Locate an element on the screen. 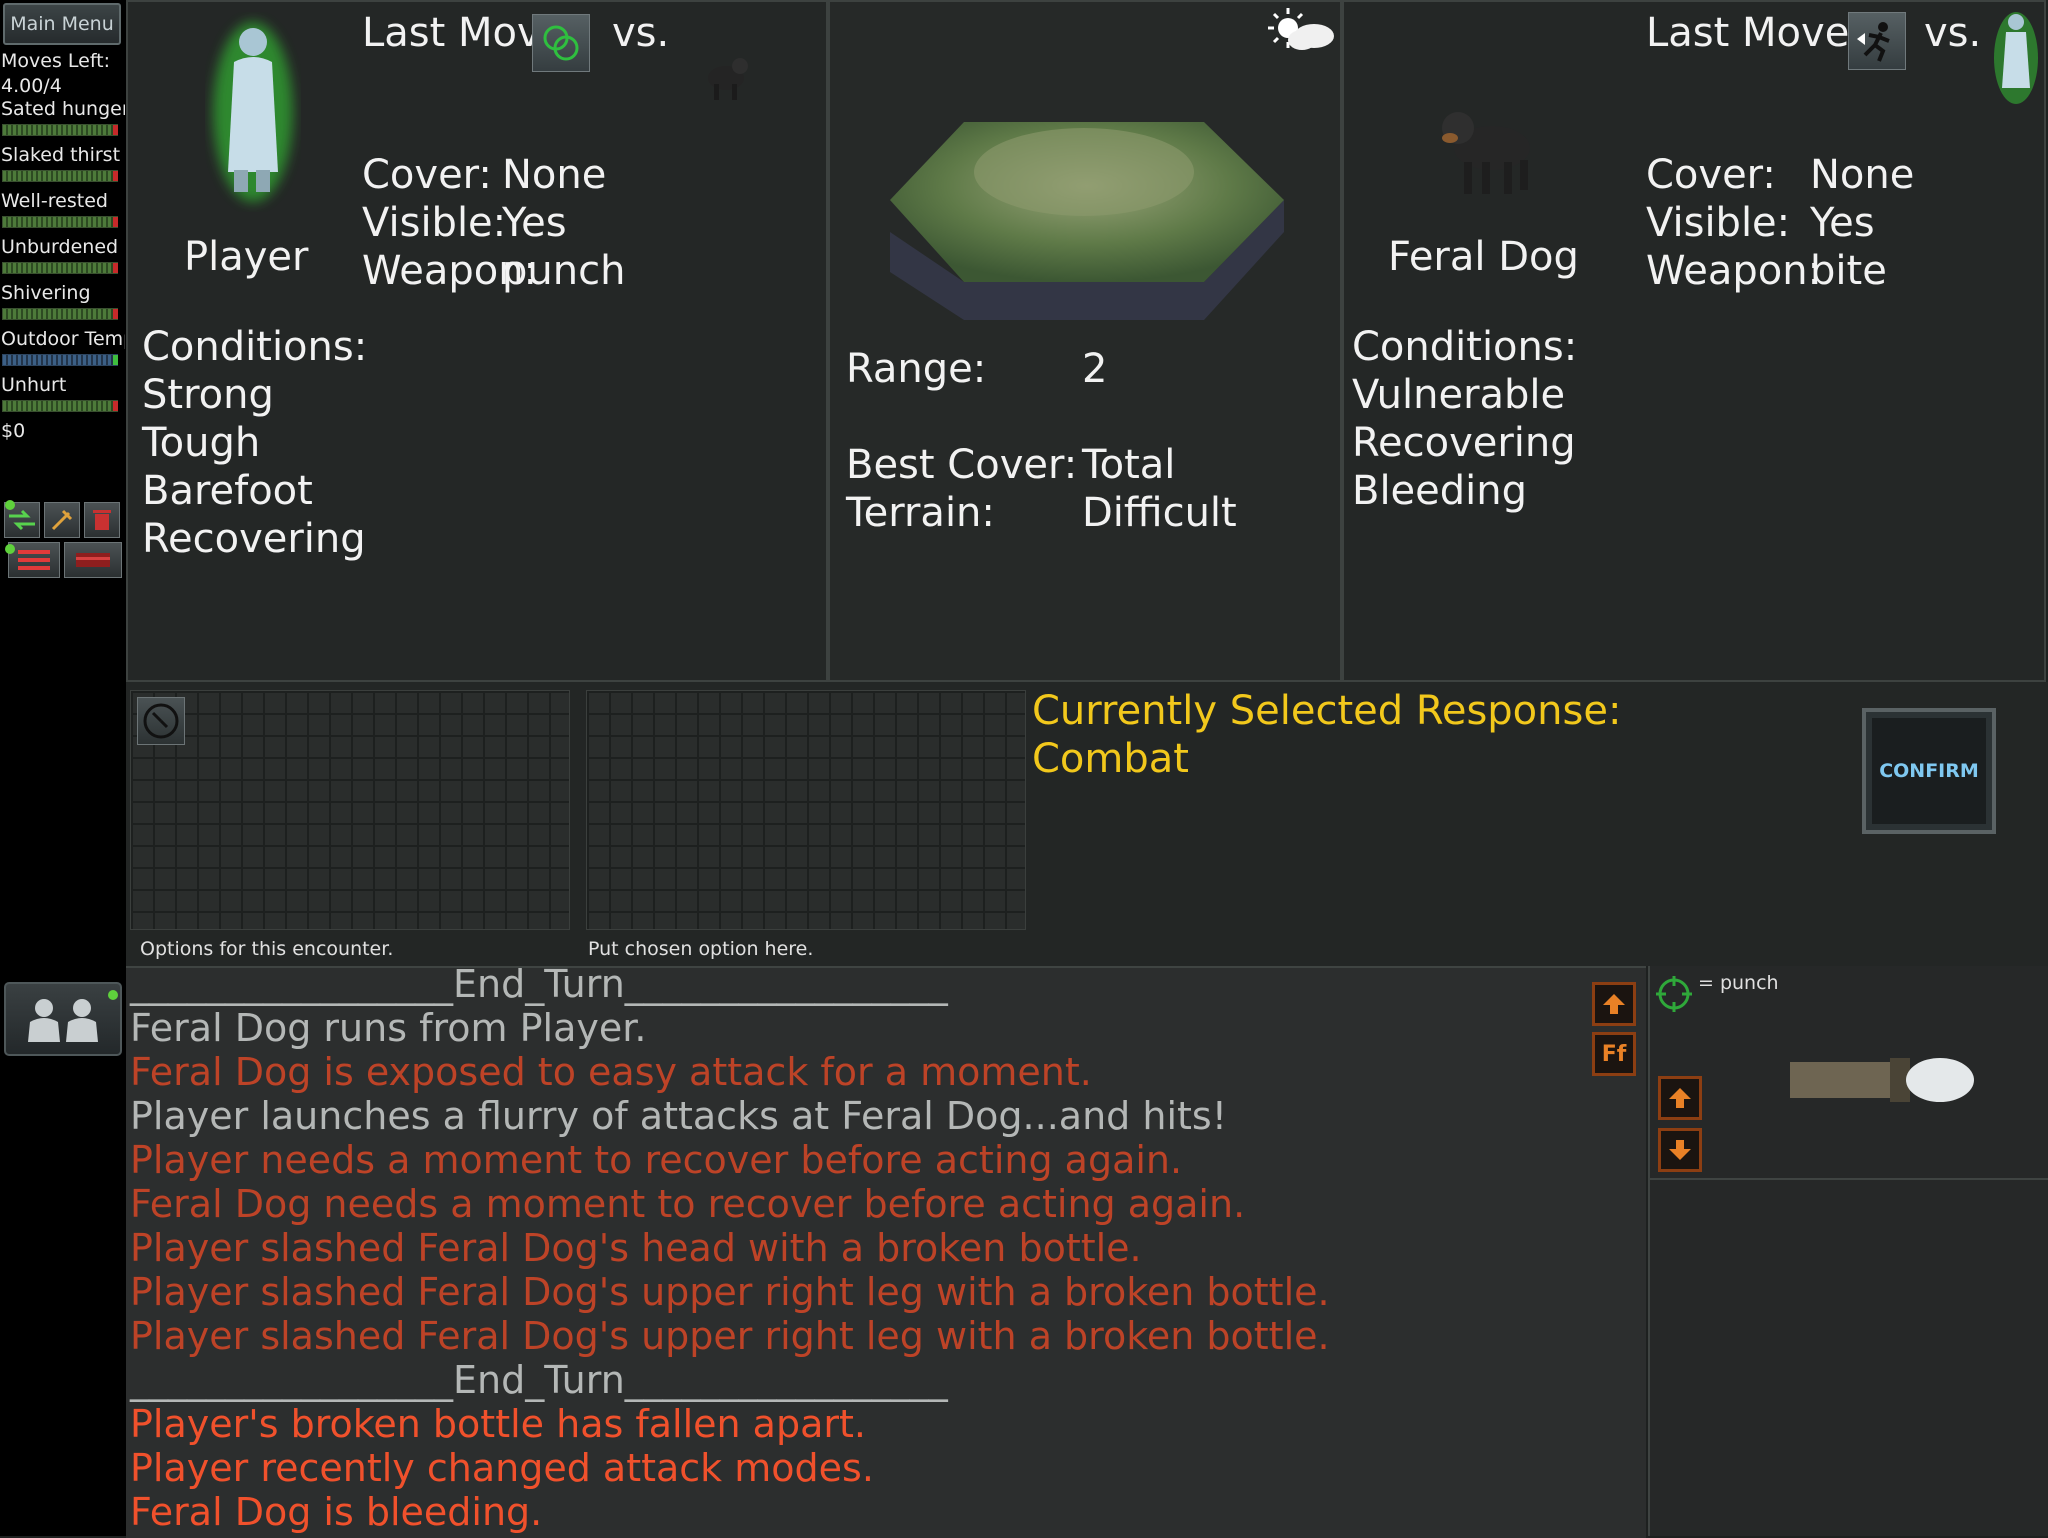  trash-icon is located at coordinates (102, 520).